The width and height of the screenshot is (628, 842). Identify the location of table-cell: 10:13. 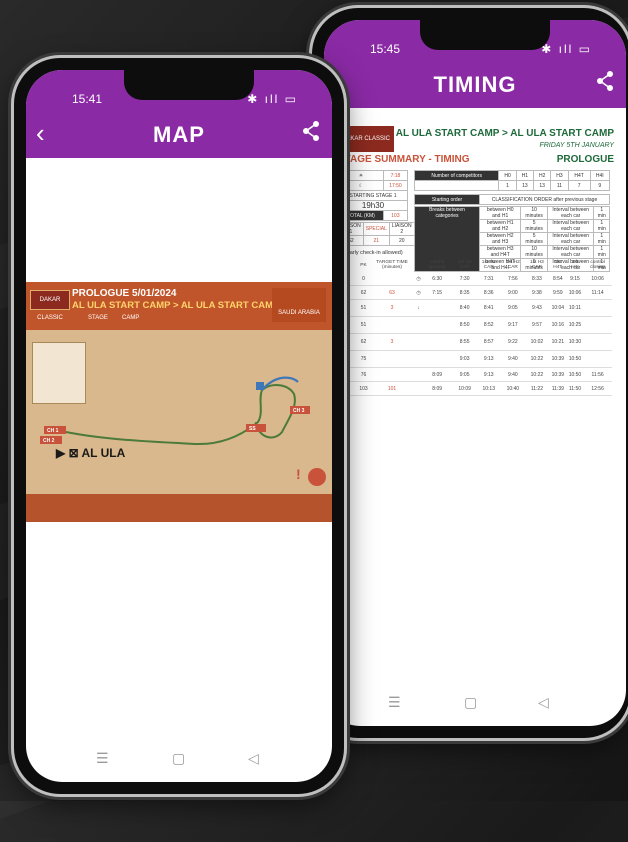
(488, 388).